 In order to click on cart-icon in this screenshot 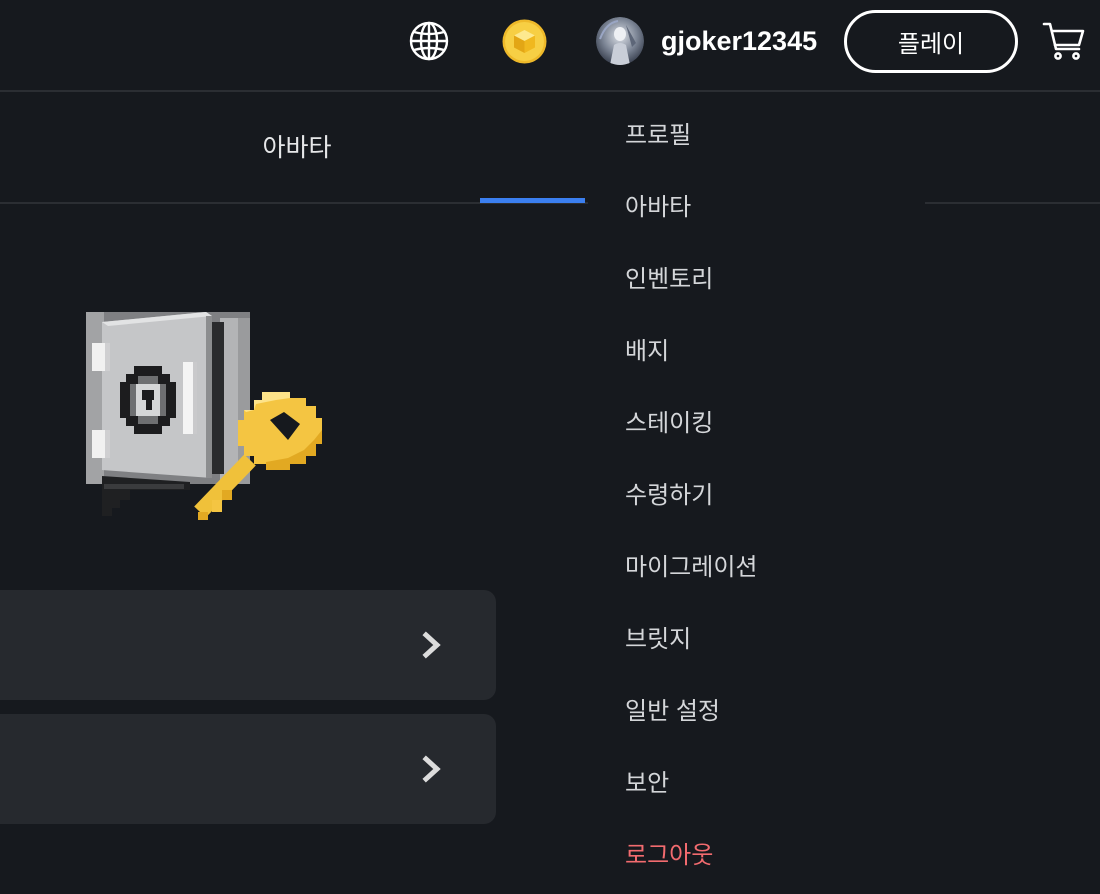, I will do `click(1064, 41)`.